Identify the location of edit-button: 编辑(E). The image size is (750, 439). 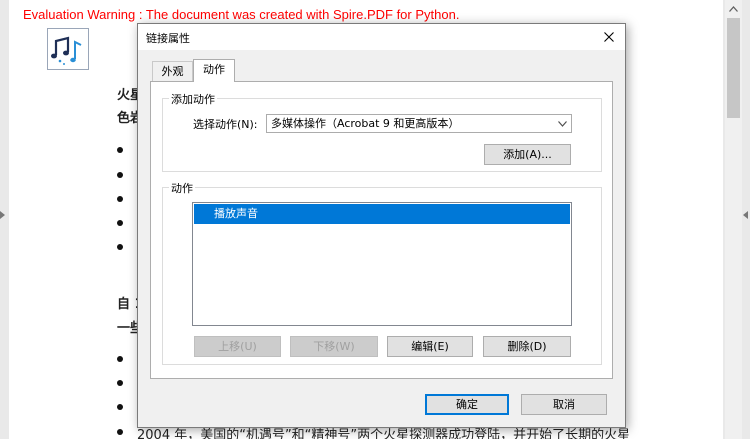
(430, 346).